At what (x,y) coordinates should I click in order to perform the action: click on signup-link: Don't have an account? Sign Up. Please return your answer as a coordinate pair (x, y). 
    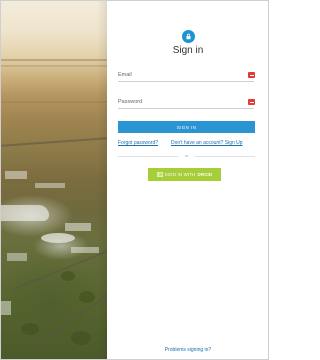
    Looking at the image, I should click on (207, 143).